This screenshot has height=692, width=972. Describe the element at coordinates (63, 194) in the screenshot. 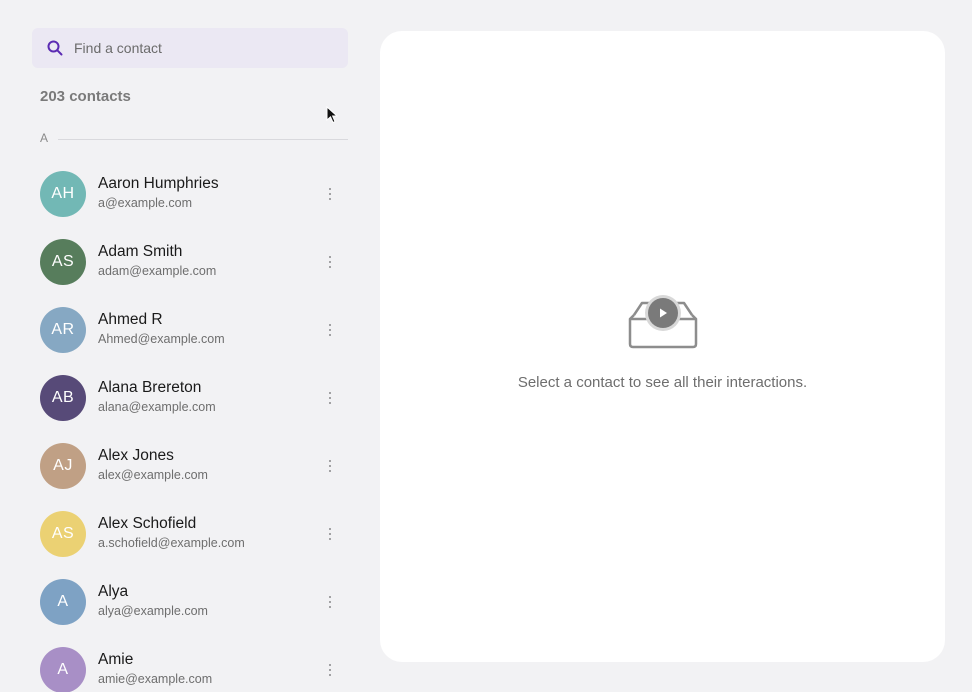

I see `avatar: AH` at that location.